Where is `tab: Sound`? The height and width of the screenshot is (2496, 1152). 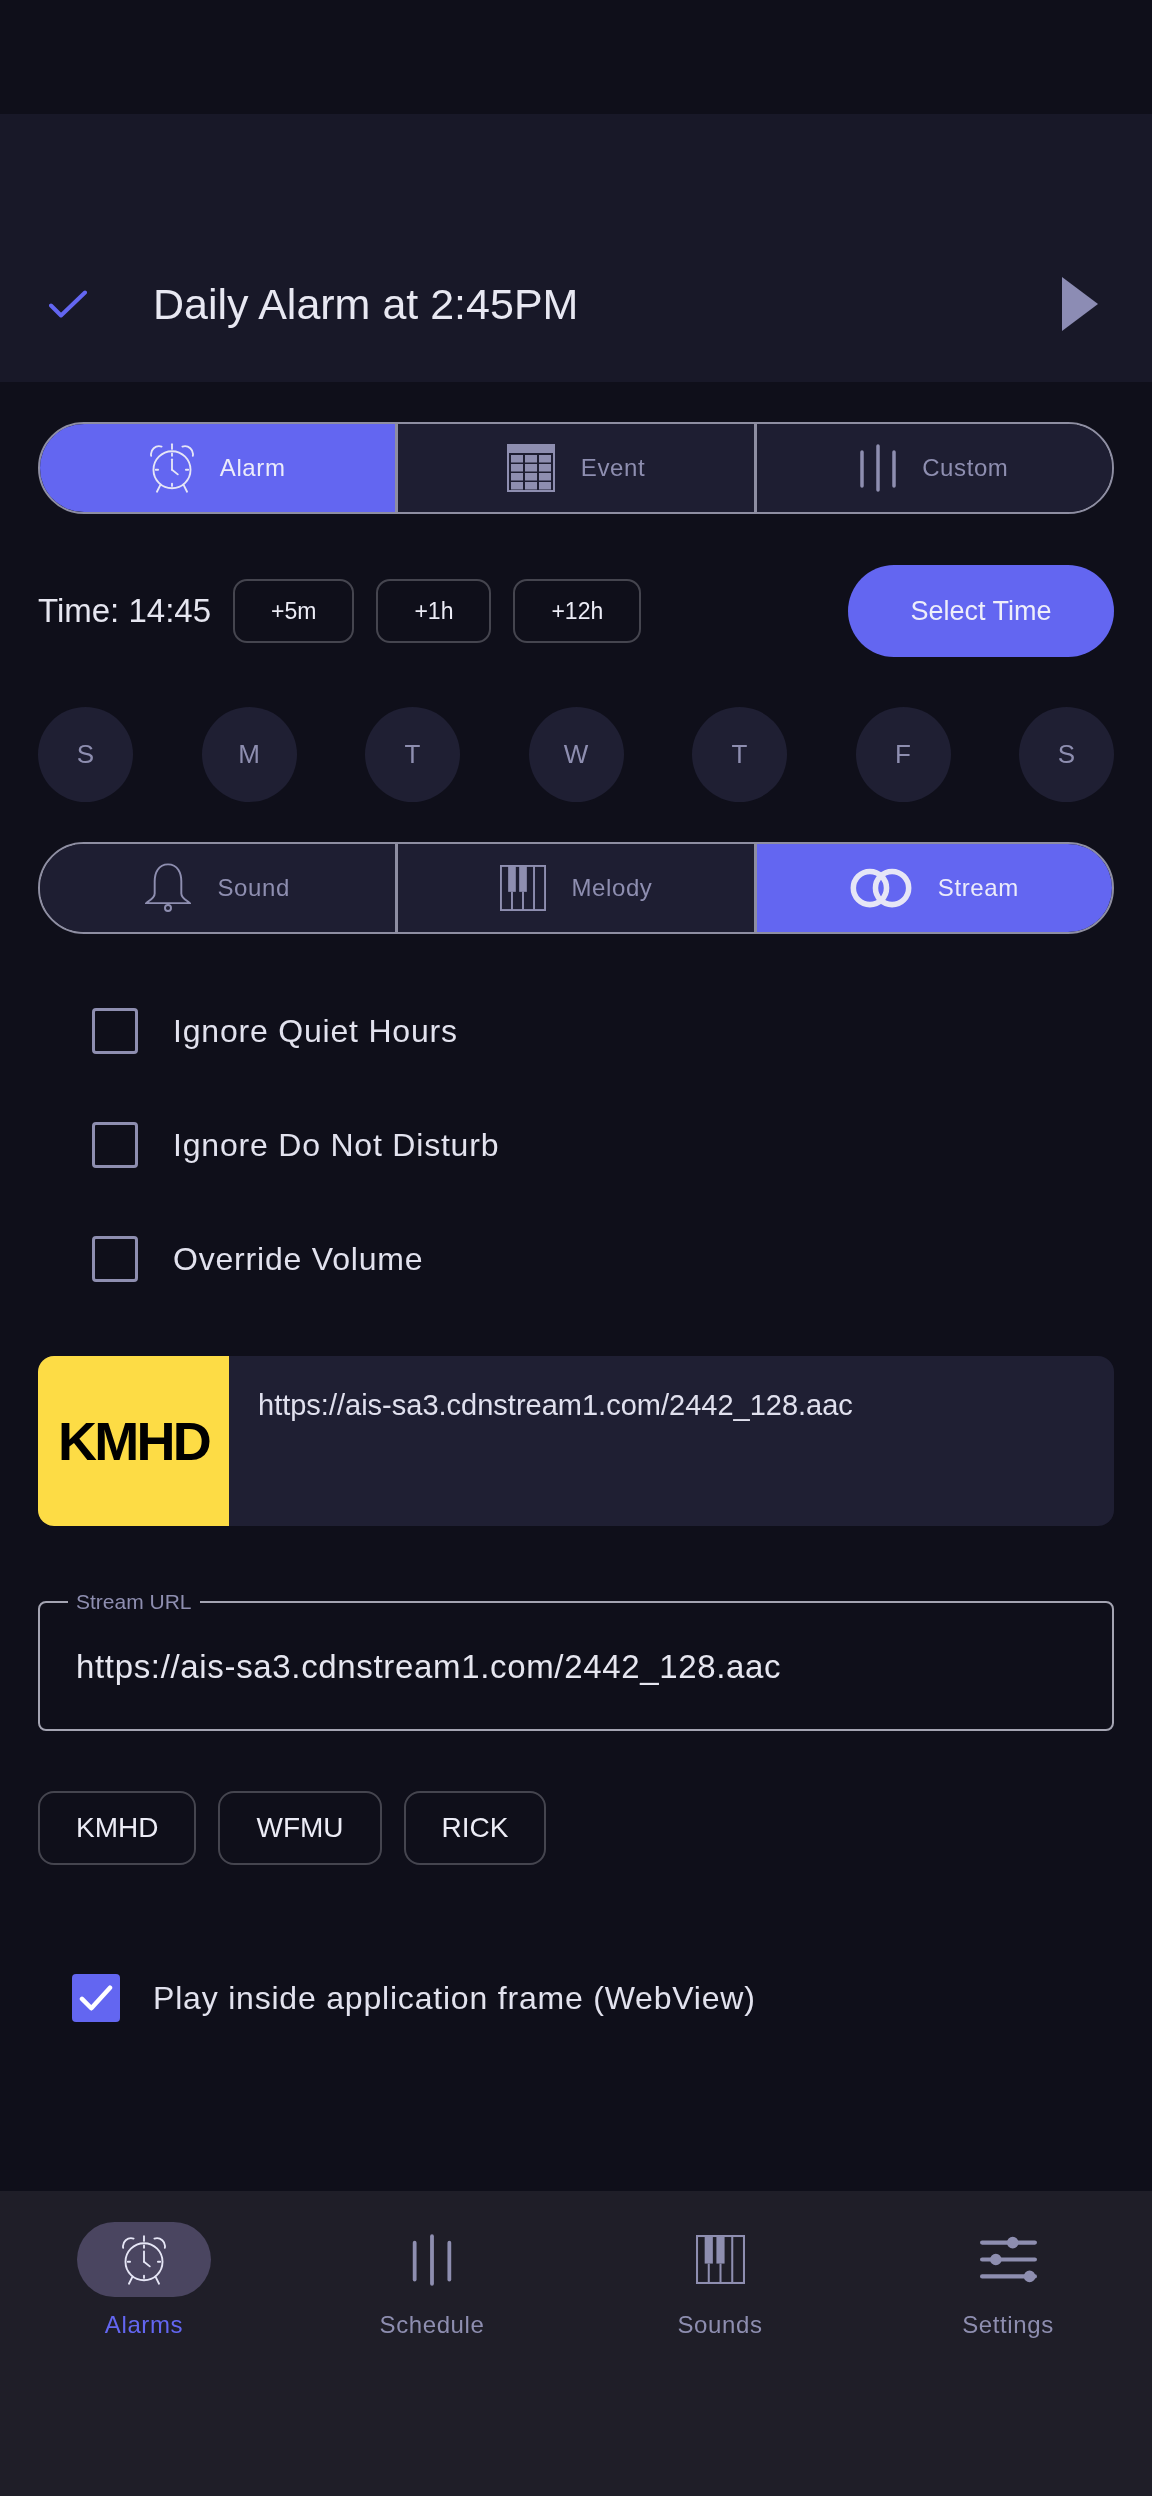
tab: Sound is located at coordinates (218, 888).